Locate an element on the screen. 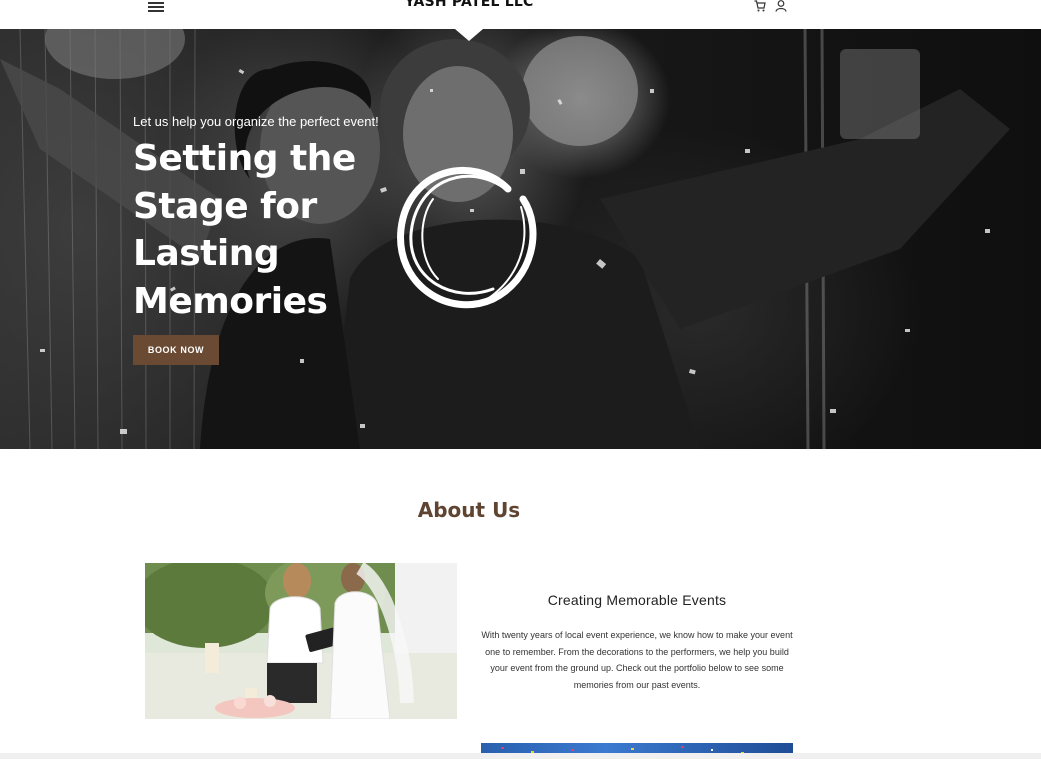  brush-circle-logo is located at coordinates (467, 237).